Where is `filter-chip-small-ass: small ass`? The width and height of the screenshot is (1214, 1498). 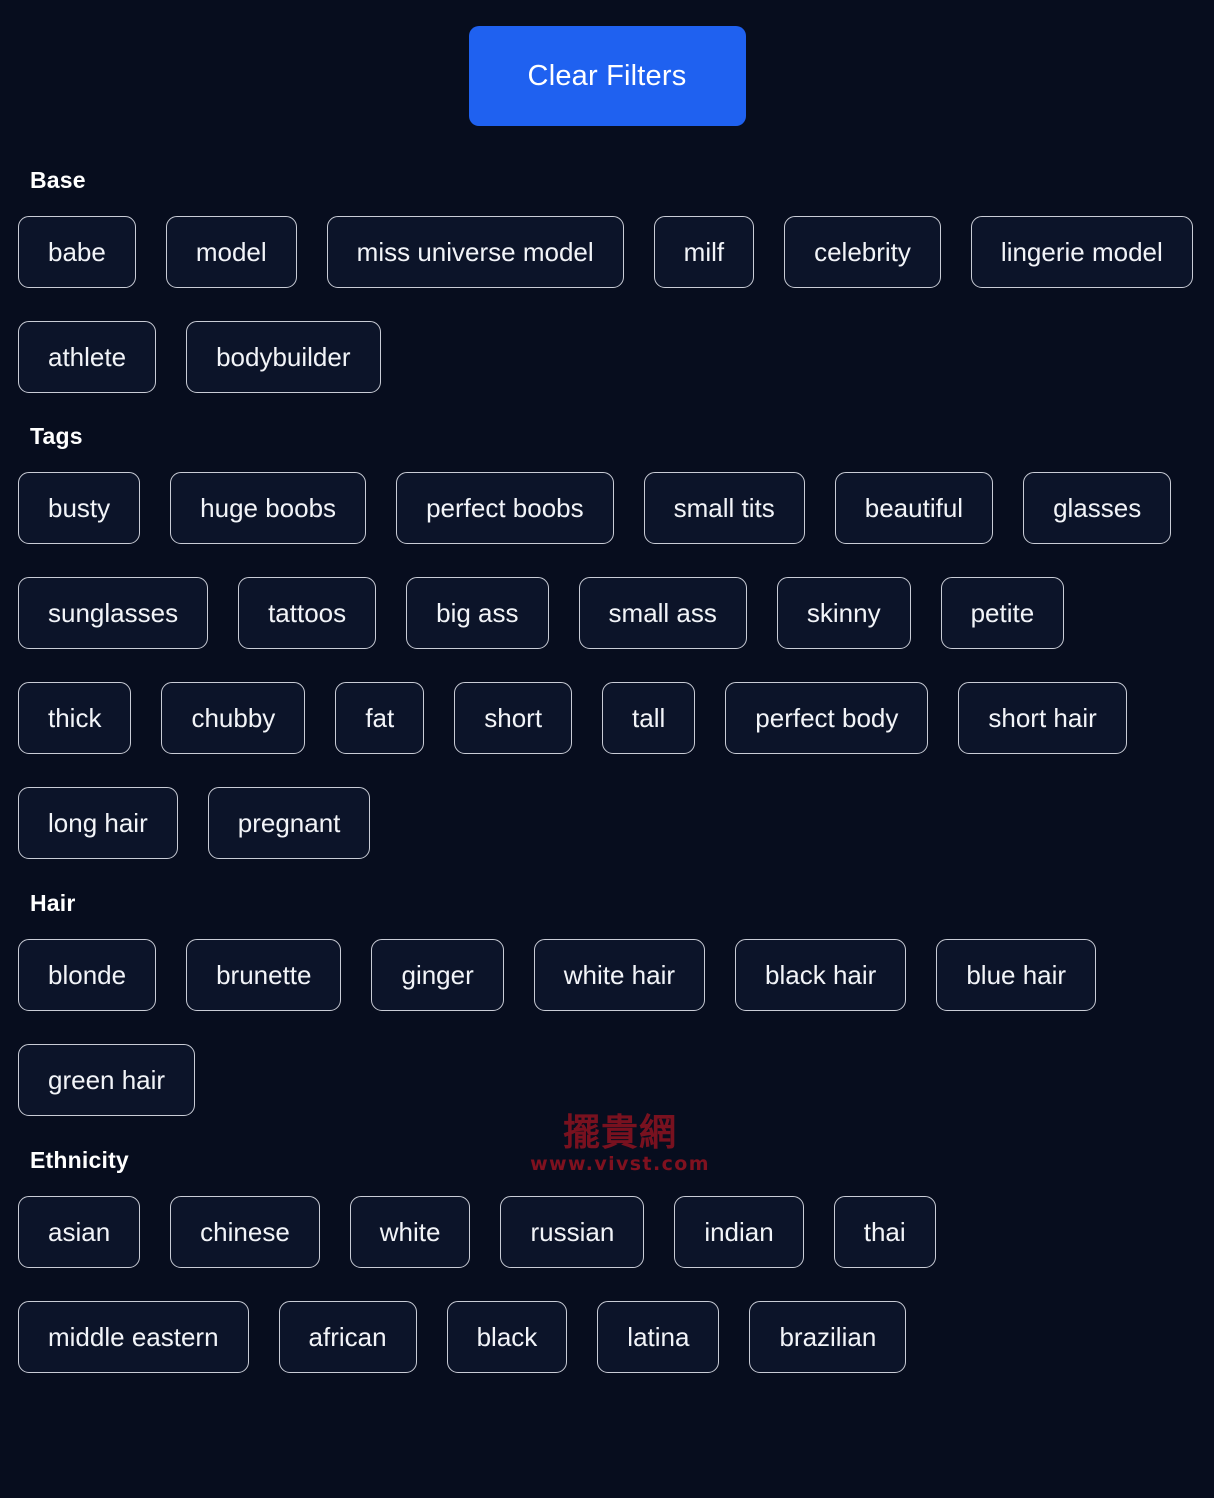
filter-chip-small-ass: small ass is located at coordinates (662, 613).